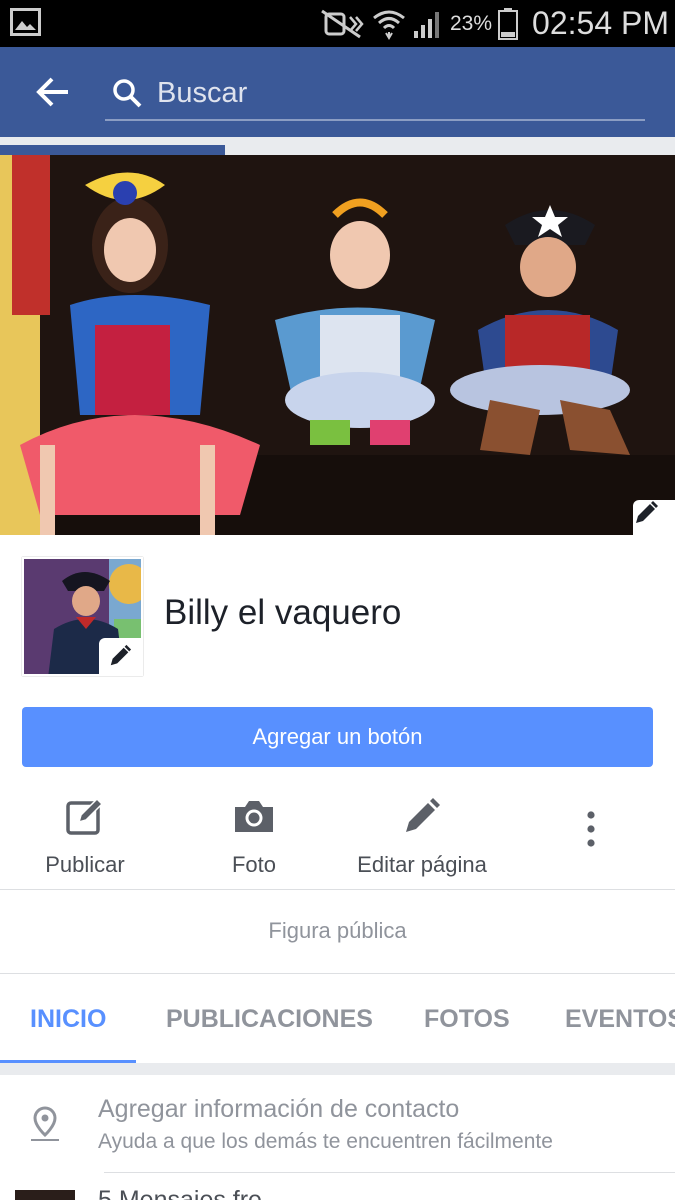  I want to click on tab-publicaciones: PUBLICACIONES, so click(269, 1019).